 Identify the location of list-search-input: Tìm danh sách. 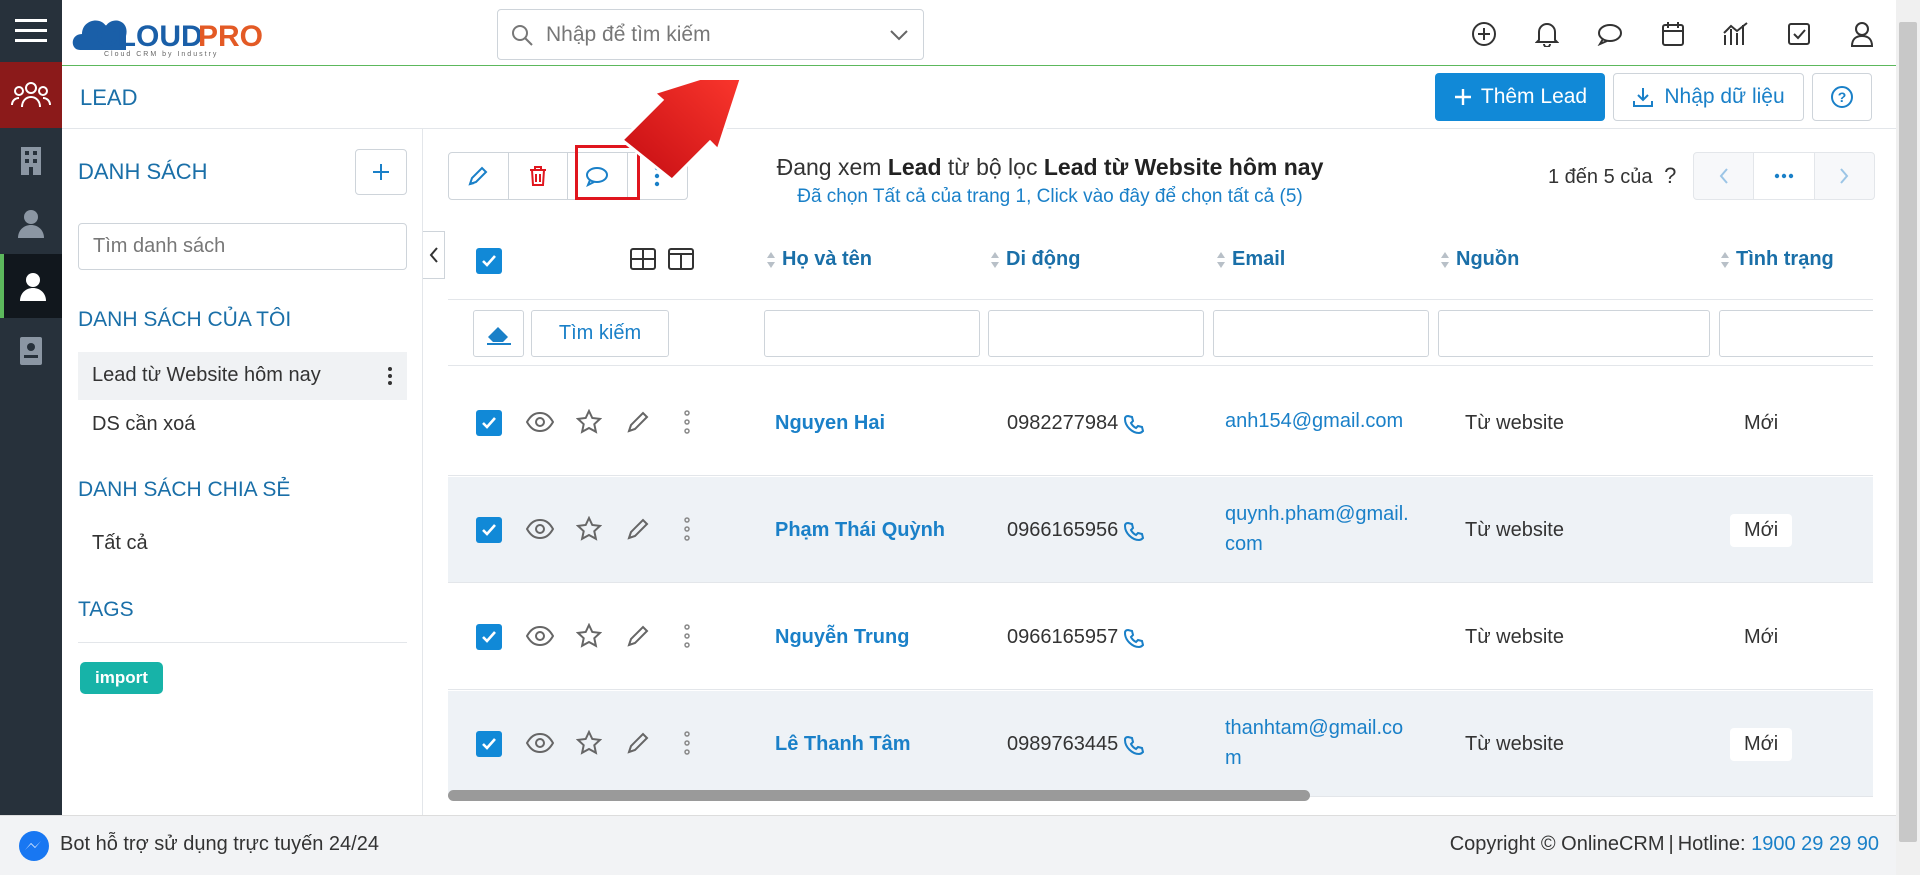
(242, 246).